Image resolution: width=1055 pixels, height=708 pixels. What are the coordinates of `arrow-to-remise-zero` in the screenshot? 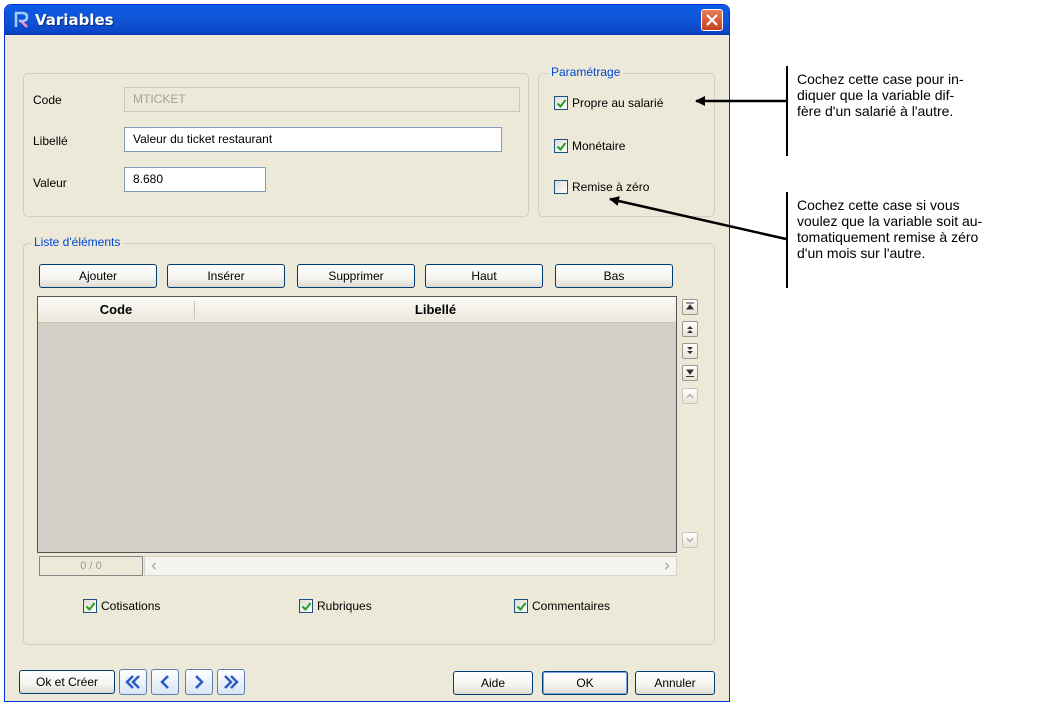 It's located at (698, 218).